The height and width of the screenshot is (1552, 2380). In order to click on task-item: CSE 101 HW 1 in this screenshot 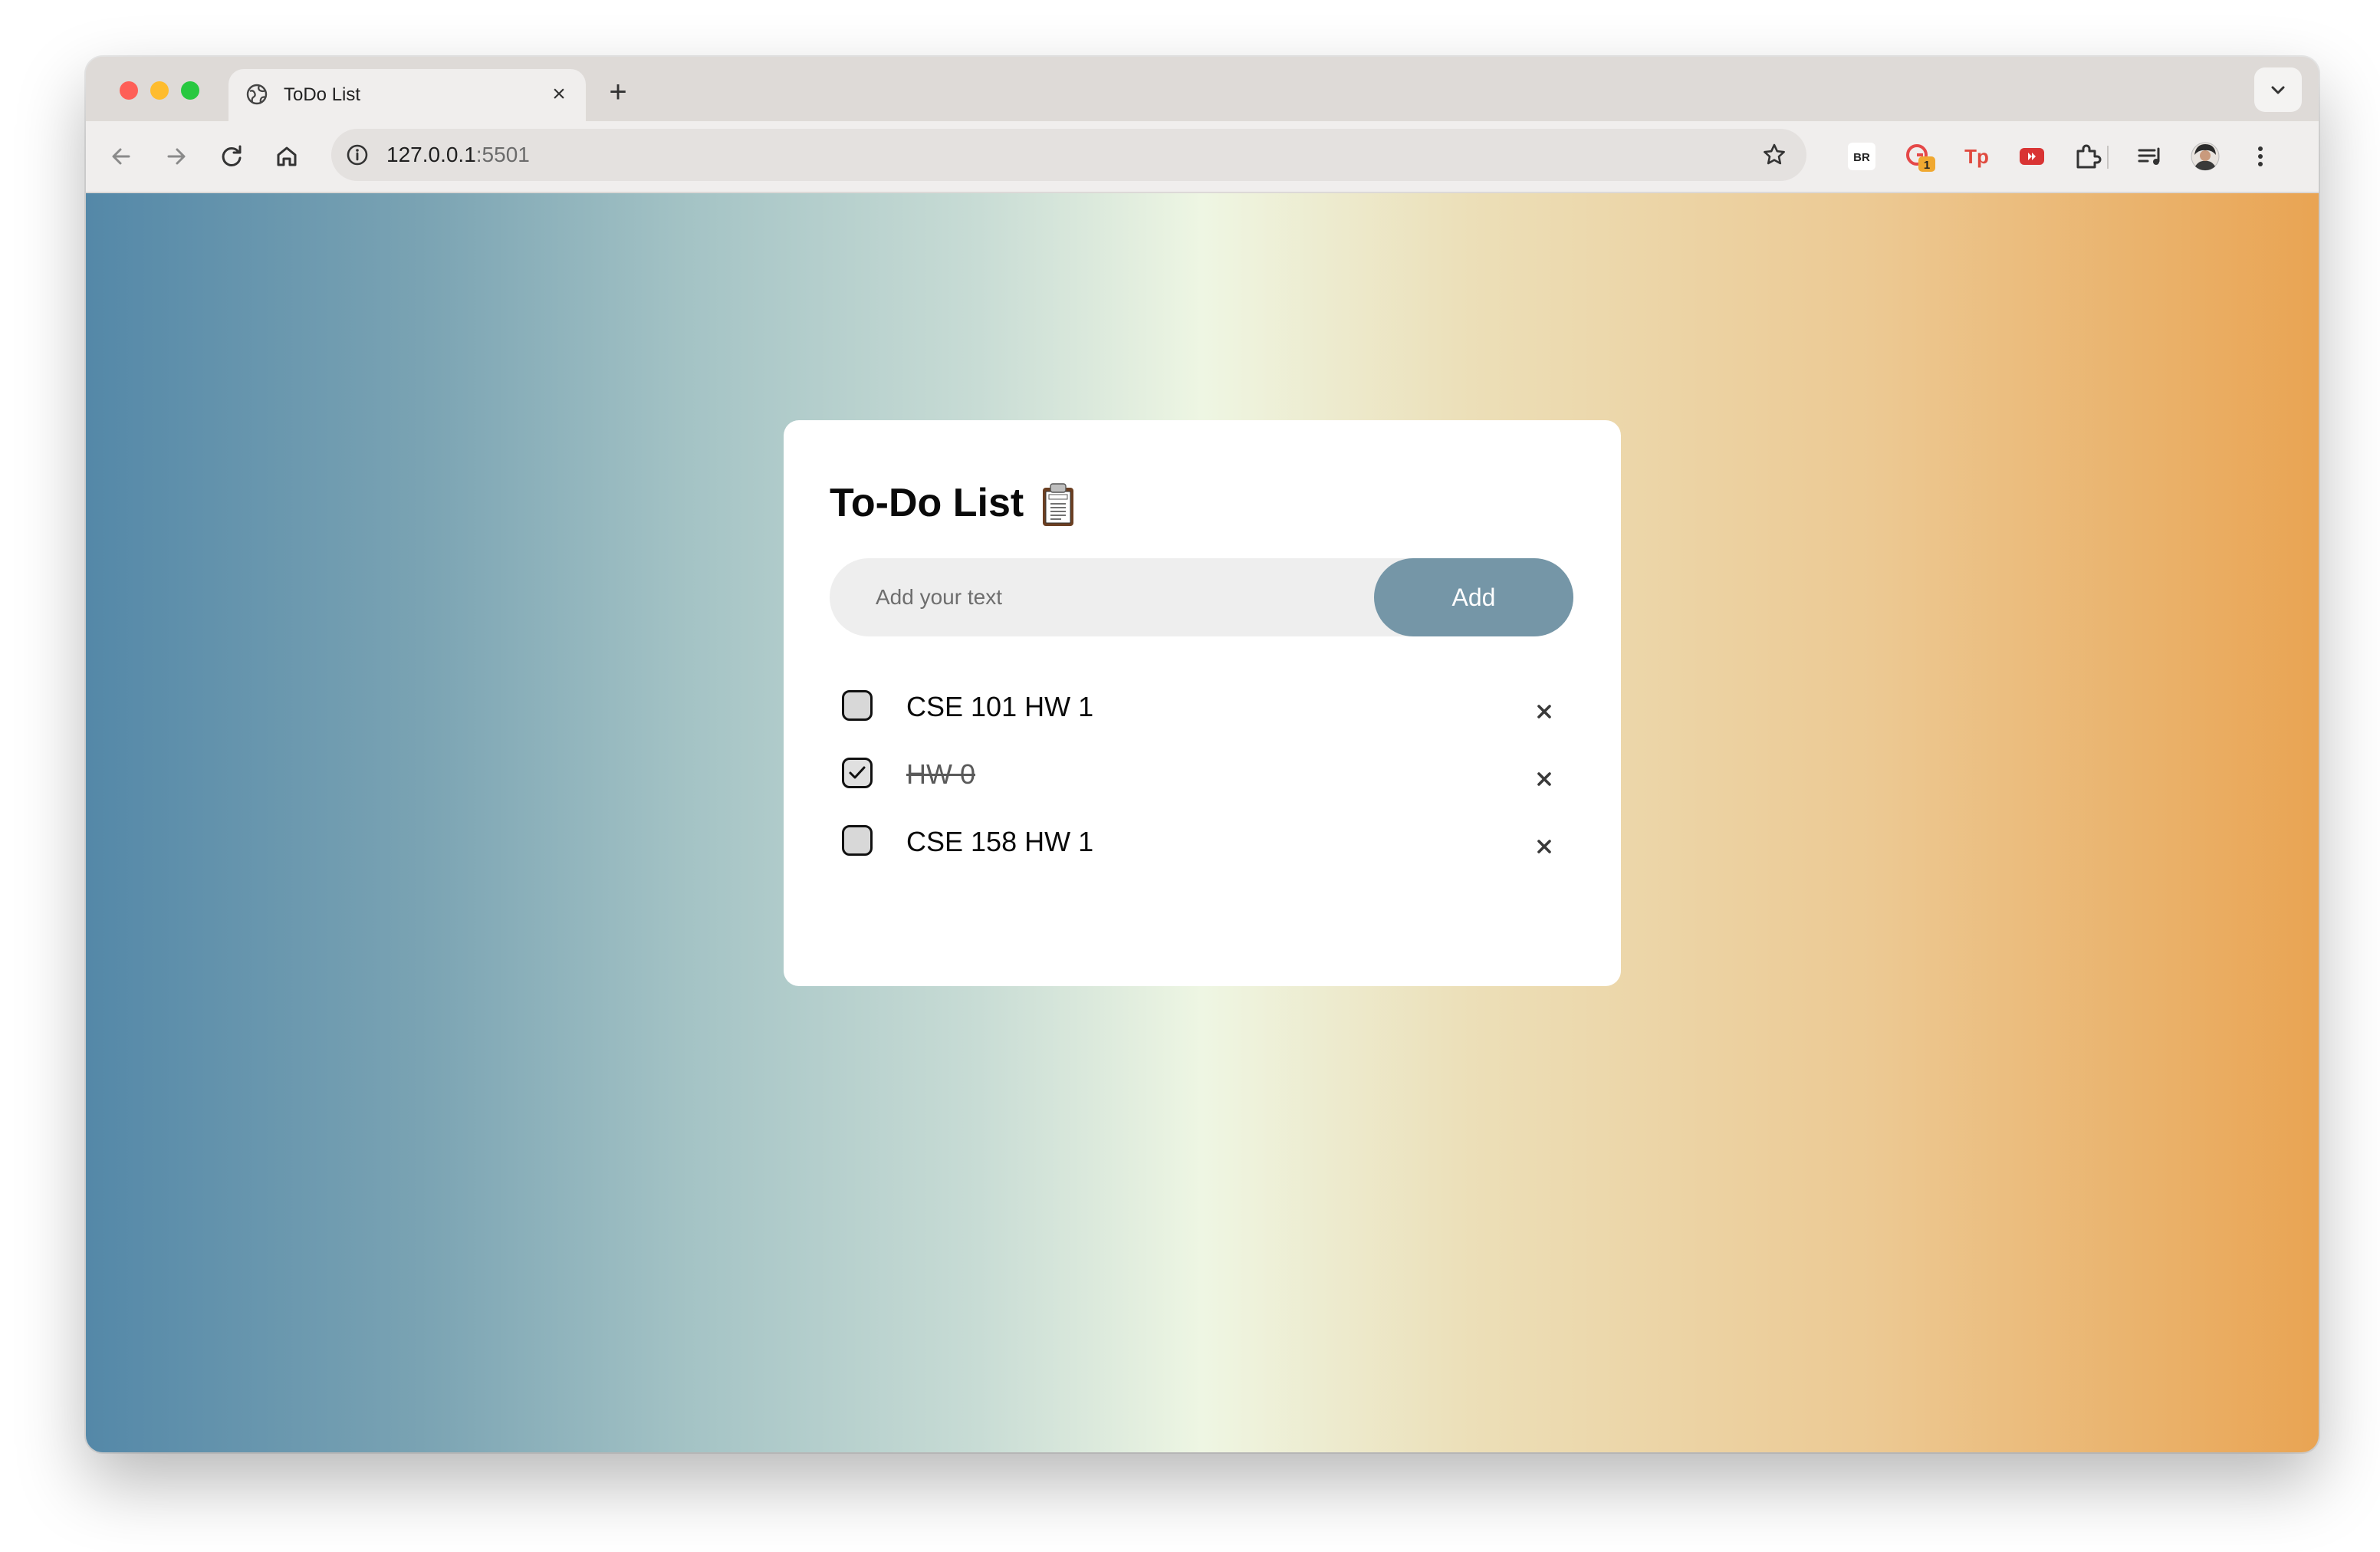, I will do `click(1205, 711)`.